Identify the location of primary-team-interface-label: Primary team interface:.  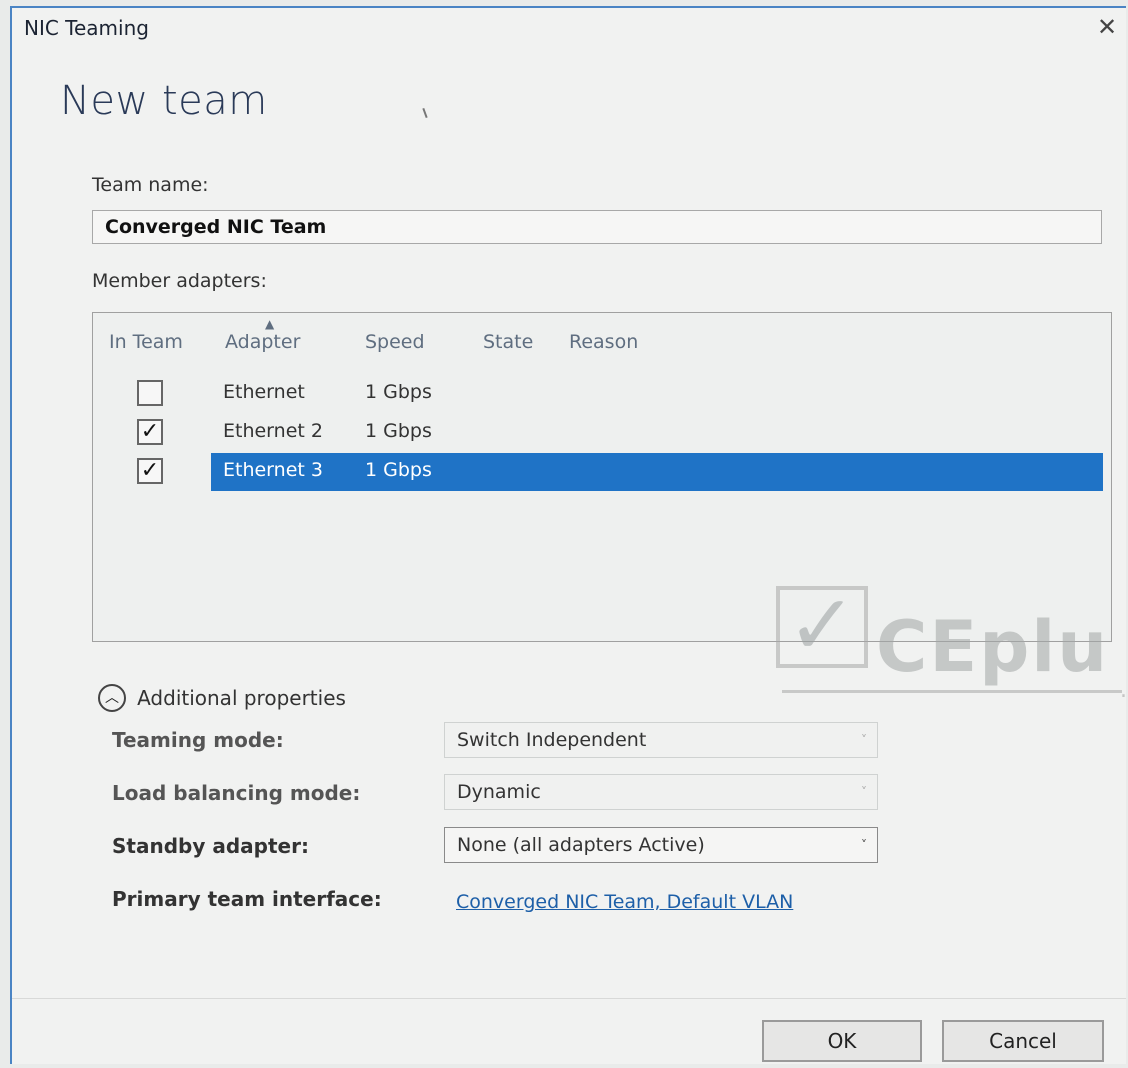
(247, 899).